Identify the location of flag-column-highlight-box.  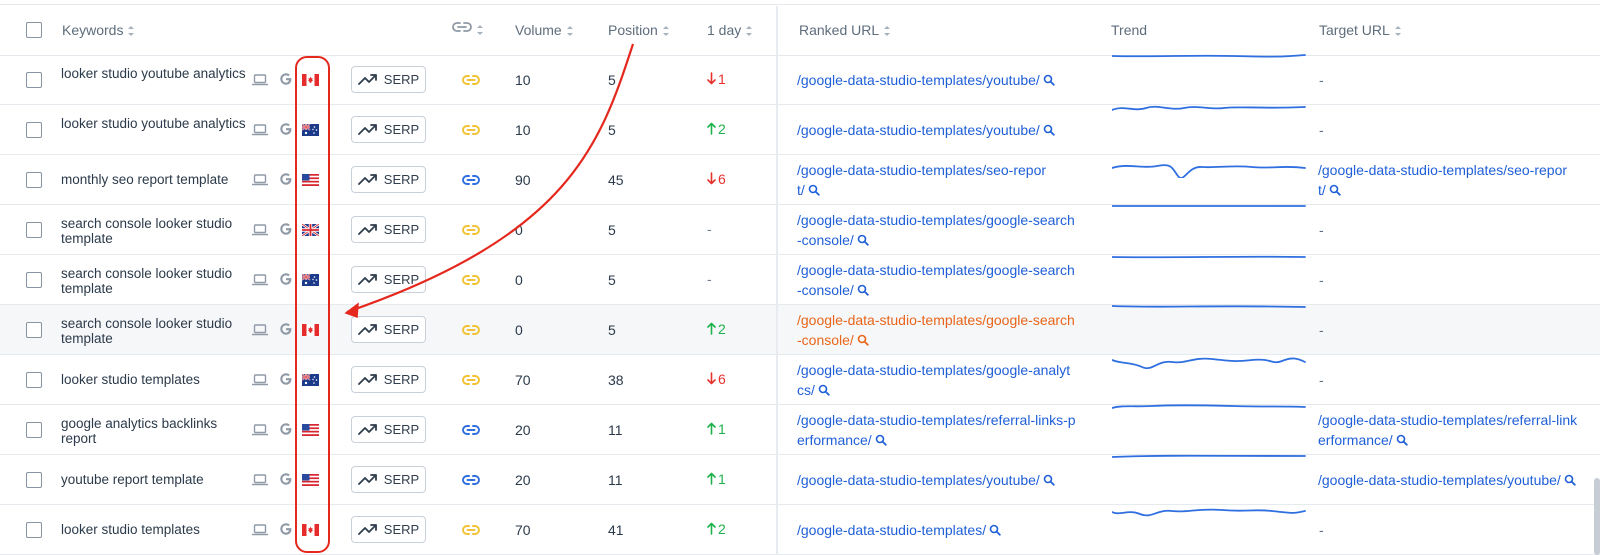
(312, 304).